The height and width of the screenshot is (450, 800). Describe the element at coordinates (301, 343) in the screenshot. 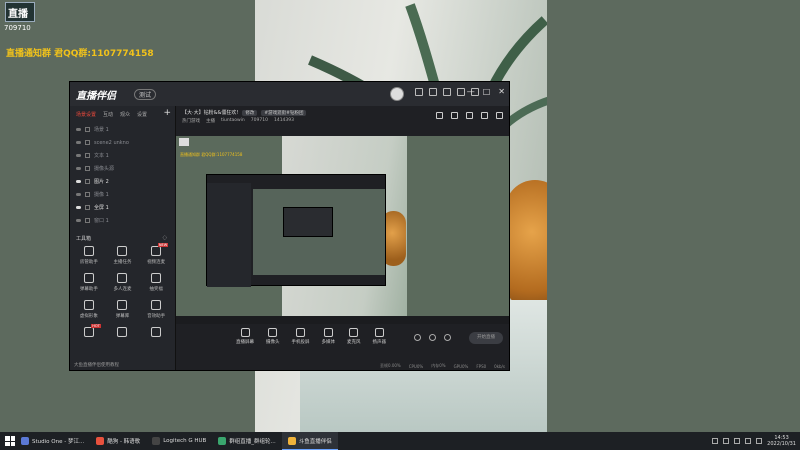

I see `phone-cast-button: 手机投屏` at that location.